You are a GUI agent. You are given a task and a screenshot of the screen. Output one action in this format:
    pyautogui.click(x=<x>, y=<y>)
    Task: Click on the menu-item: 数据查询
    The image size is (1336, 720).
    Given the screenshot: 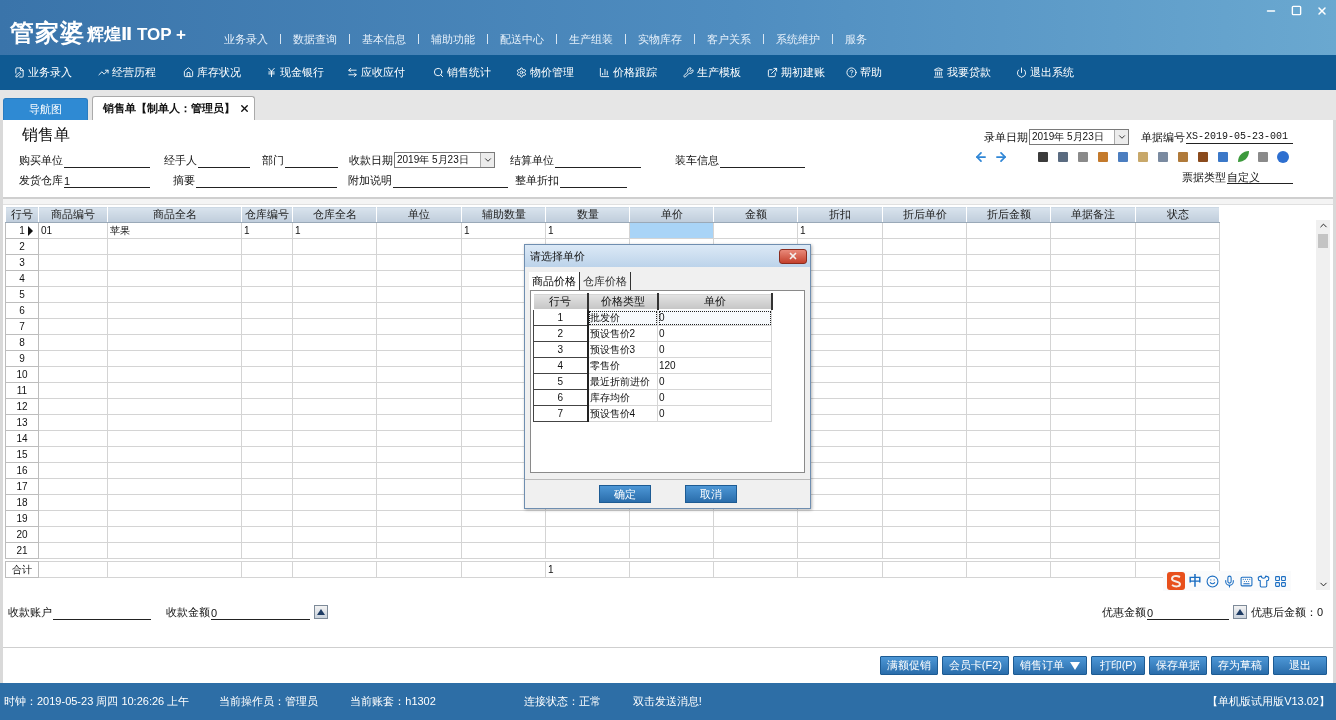 What is the action you would take?
    pyautogui.click(x=314, y=39)
    